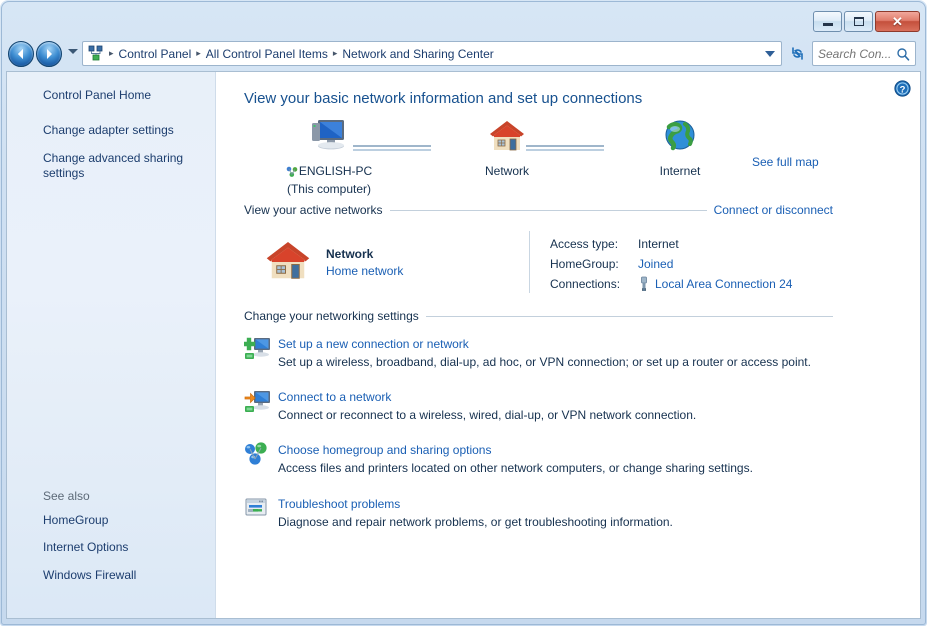  I want to click on detail-row-connections: Connections: Local Area Connection 24, so click(671, 284).